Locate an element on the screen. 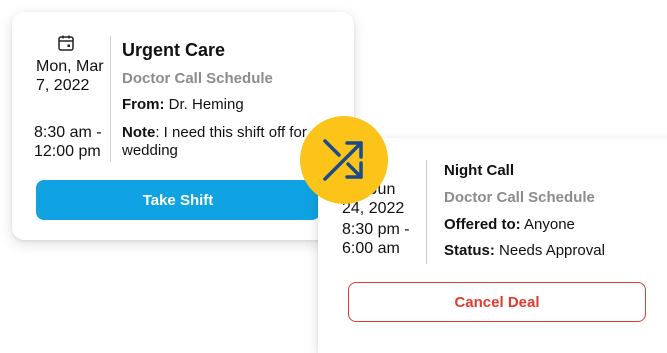 Image resolution: width=667 pixels, height=353 pixels. shuffle-icon is located at coordinates (343, 160).